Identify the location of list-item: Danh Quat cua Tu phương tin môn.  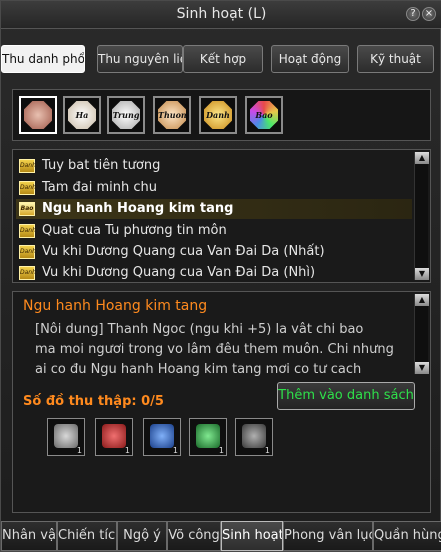
(214, 231).